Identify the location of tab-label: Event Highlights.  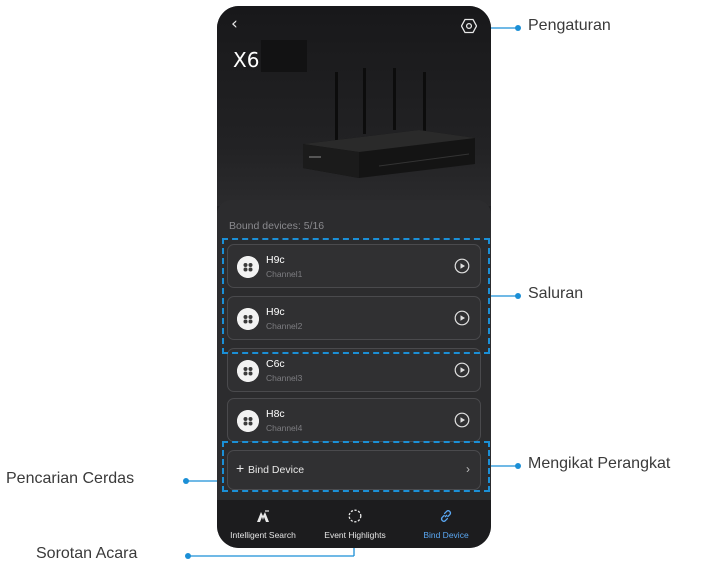
(355, 535).